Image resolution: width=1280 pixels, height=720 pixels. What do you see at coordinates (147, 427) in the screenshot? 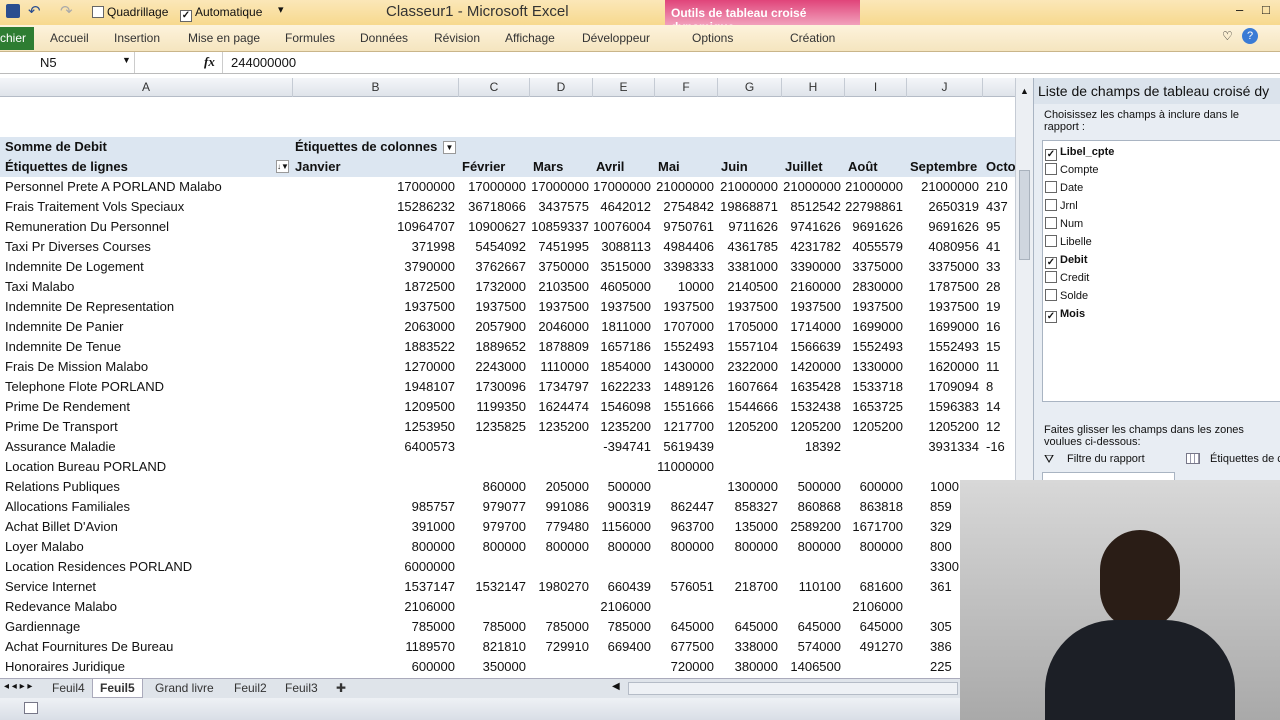
I see `row-label: Prime De Transport` at bounding box center [147, 427].